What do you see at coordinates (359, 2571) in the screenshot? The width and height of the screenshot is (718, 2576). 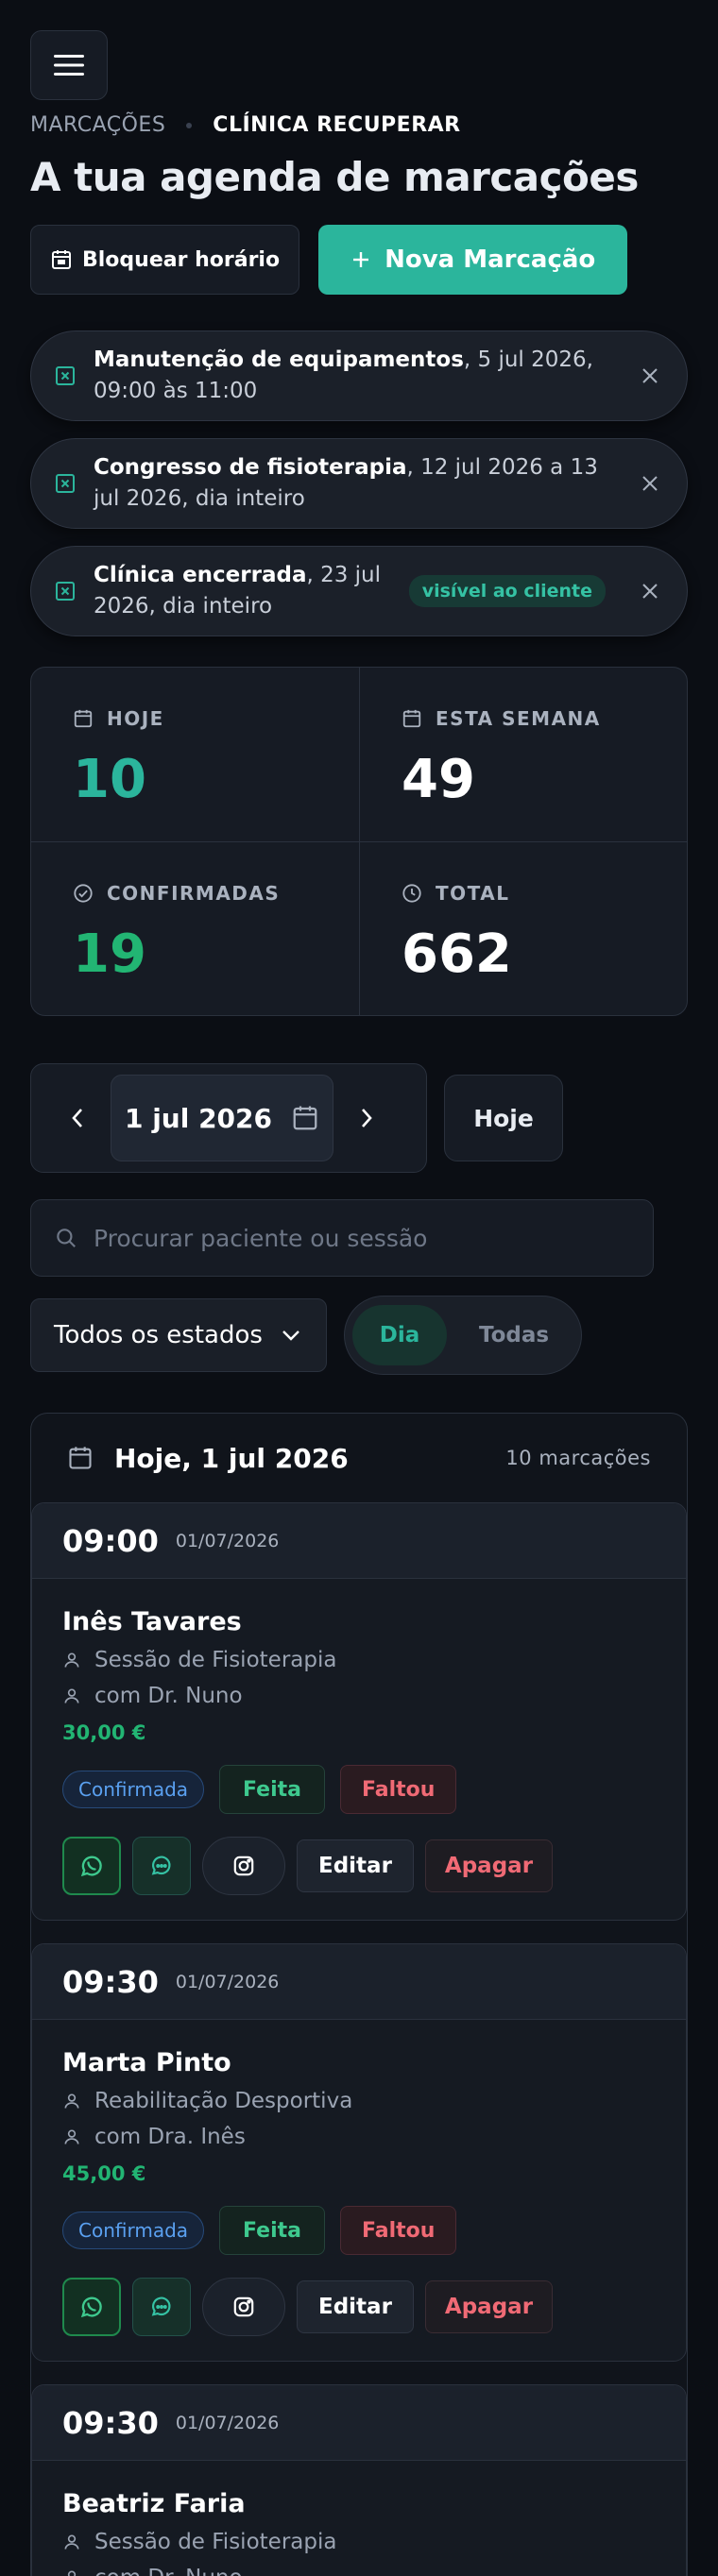 I see `appointment-therapist: com Dr. Nuno` at bounding box center [359, 2571].